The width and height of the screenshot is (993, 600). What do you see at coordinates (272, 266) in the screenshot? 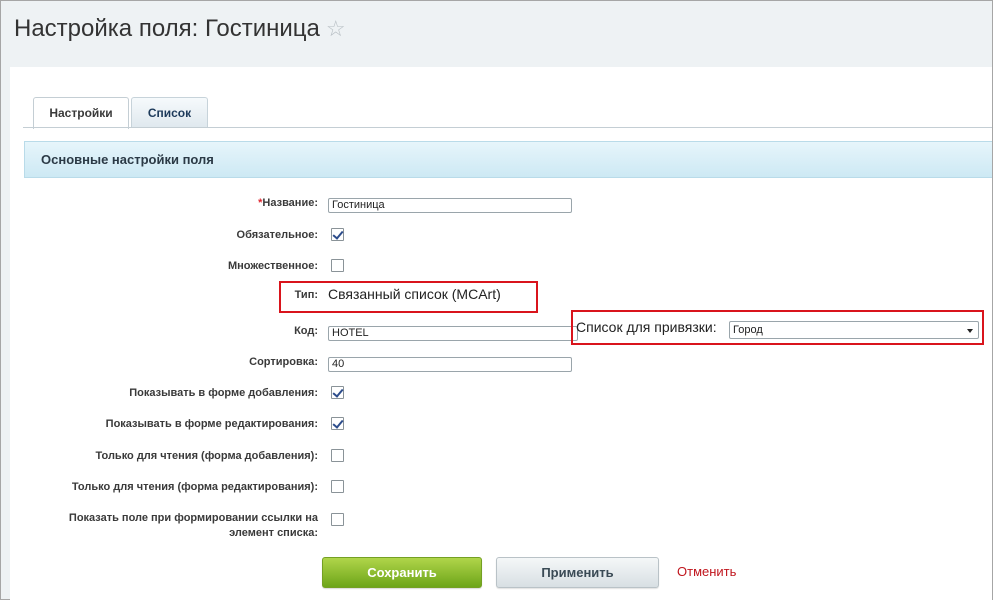
I see `multiple-label: Множественное:` at bounding box center [272, 266].